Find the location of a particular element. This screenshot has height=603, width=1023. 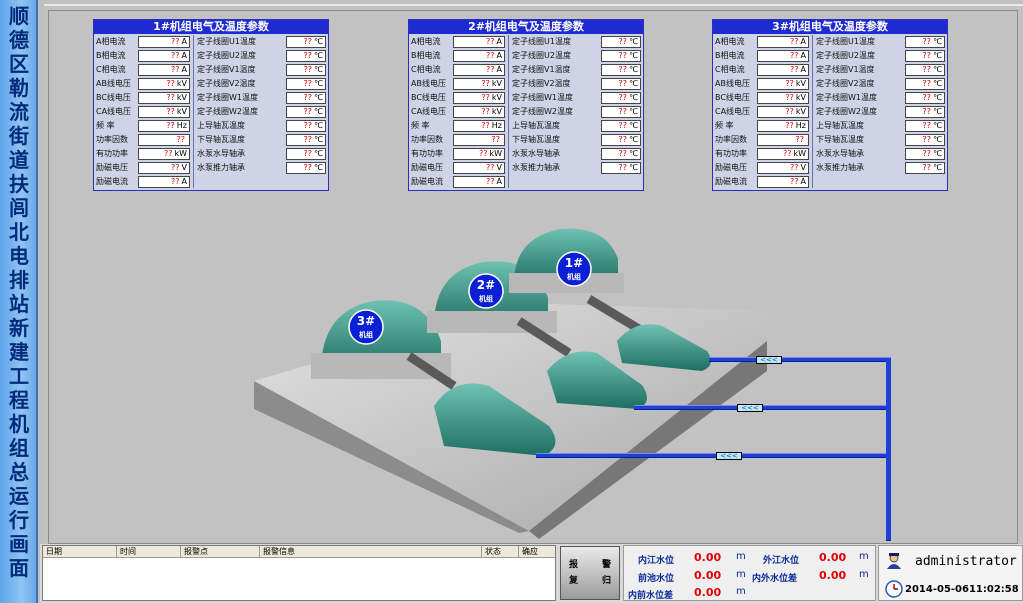

unit-number: 3# is located at coordinates (366, 321).